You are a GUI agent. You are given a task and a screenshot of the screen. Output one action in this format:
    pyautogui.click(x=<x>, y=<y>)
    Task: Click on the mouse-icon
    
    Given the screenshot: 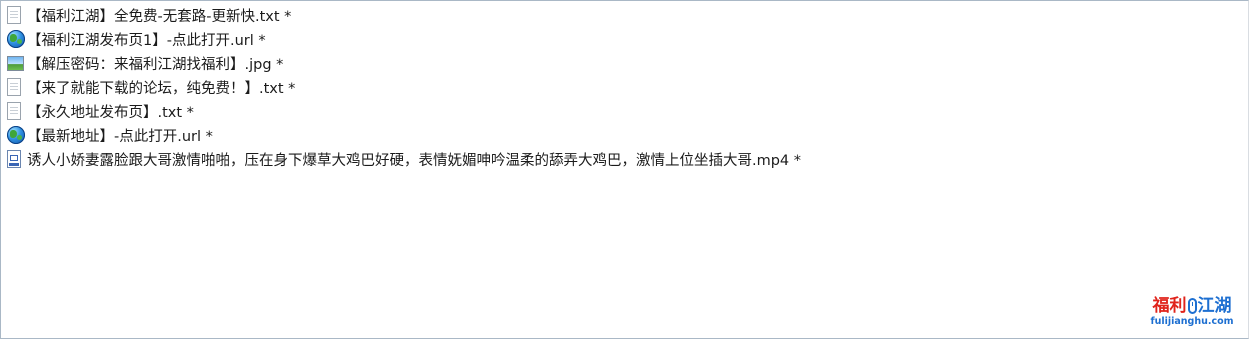 What is the action you would take?
    pyautogui.click(x=1192, y=306)
    